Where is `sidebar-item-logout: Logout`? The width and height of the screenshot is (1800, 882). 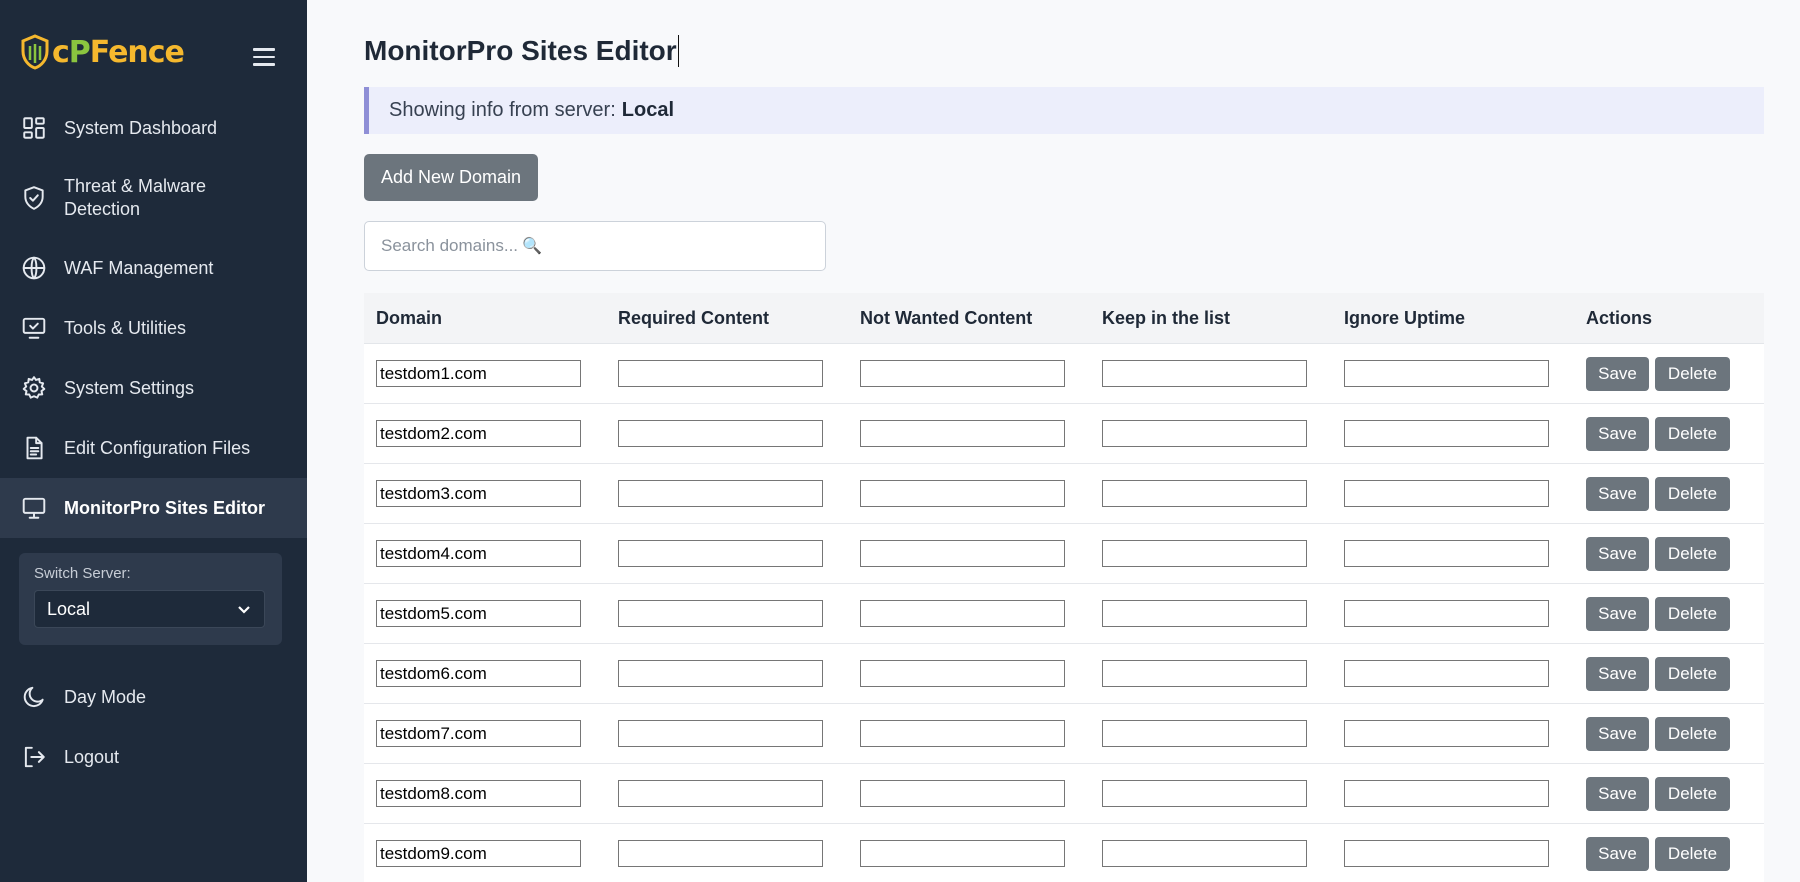
sidebar-item-logout: Logout is located at coordinates (153, 757).